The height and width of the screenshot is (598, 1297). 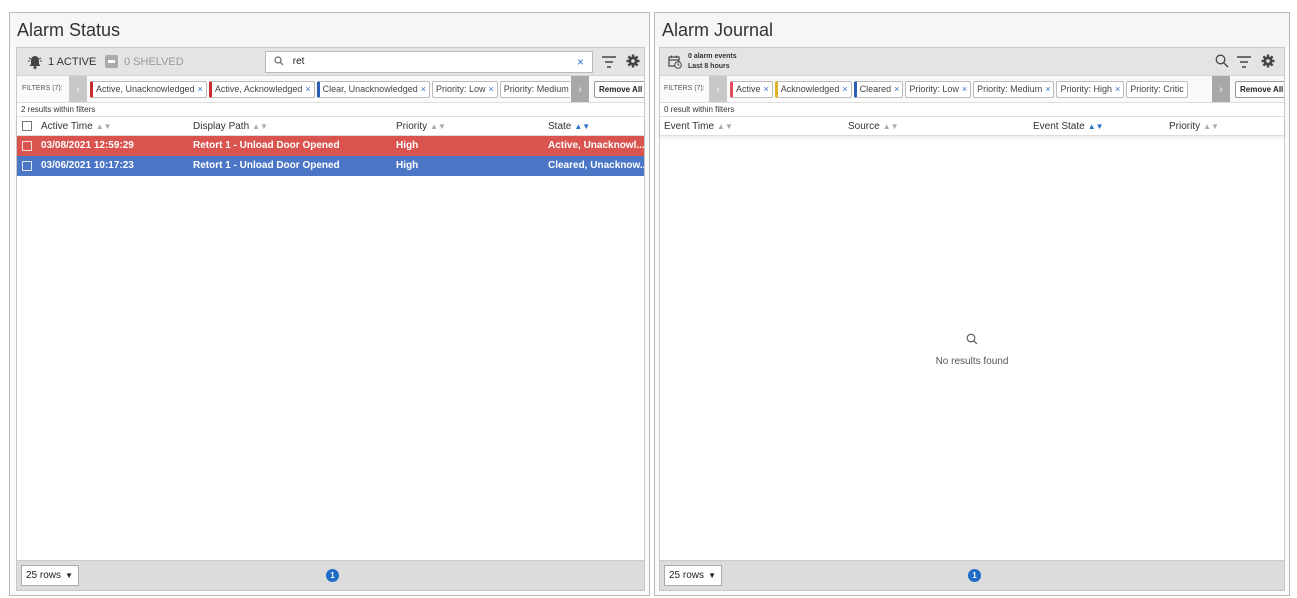 I want to click on column-event-time: Event Time ▲▼, so click(x=698, y=126).